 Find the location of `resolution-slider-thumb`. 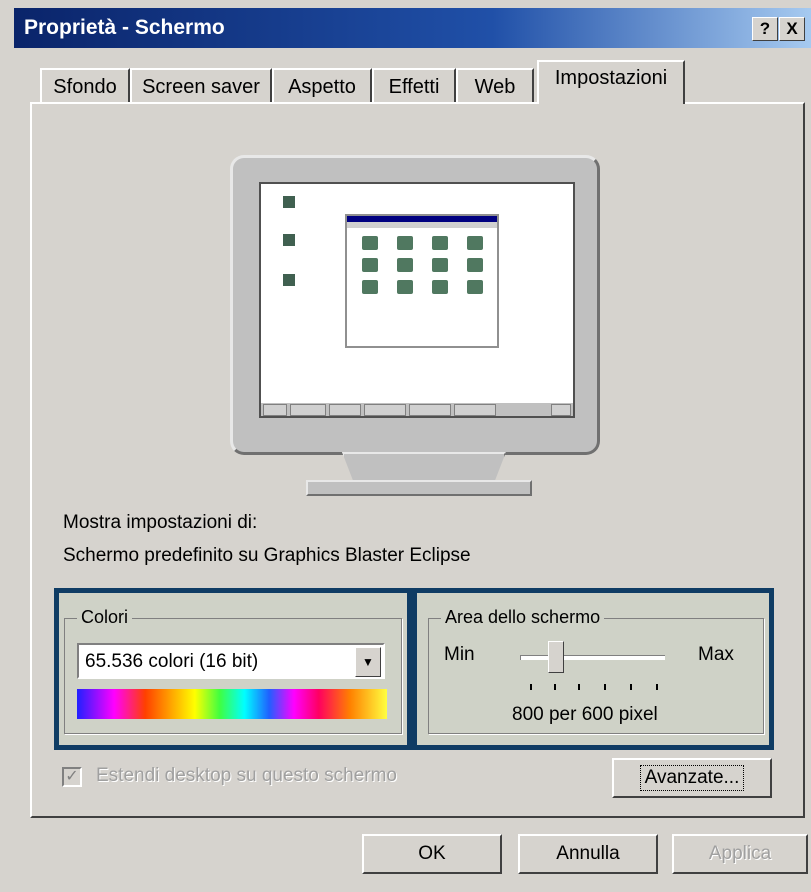

resolution-slider-thumb is located at coordinates (556, 657).